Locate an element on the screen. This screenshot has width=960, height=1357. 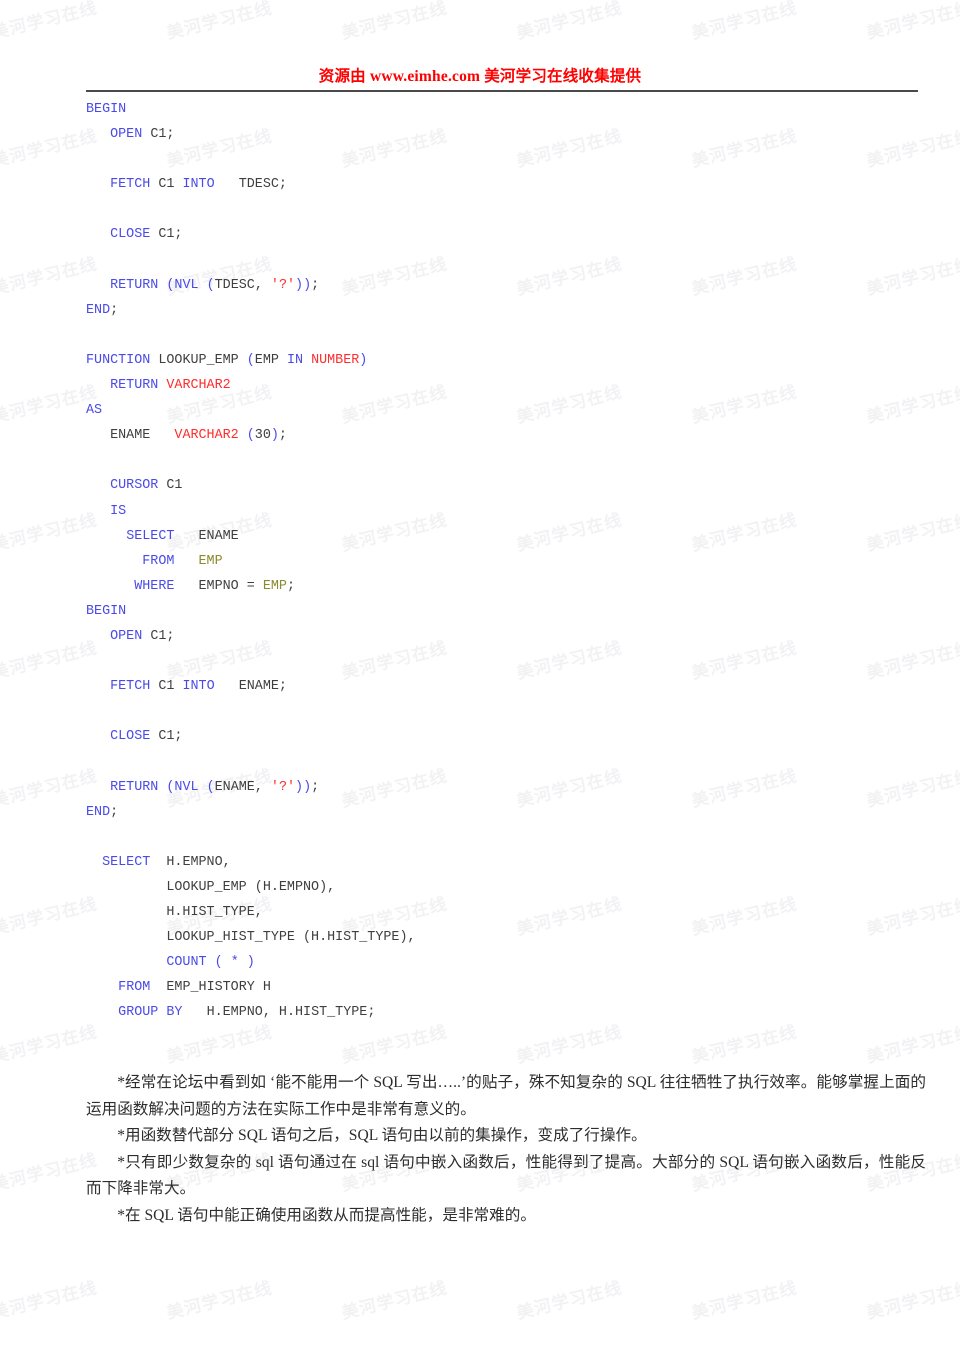
code-token: IS is located at coordinates (118, 511).